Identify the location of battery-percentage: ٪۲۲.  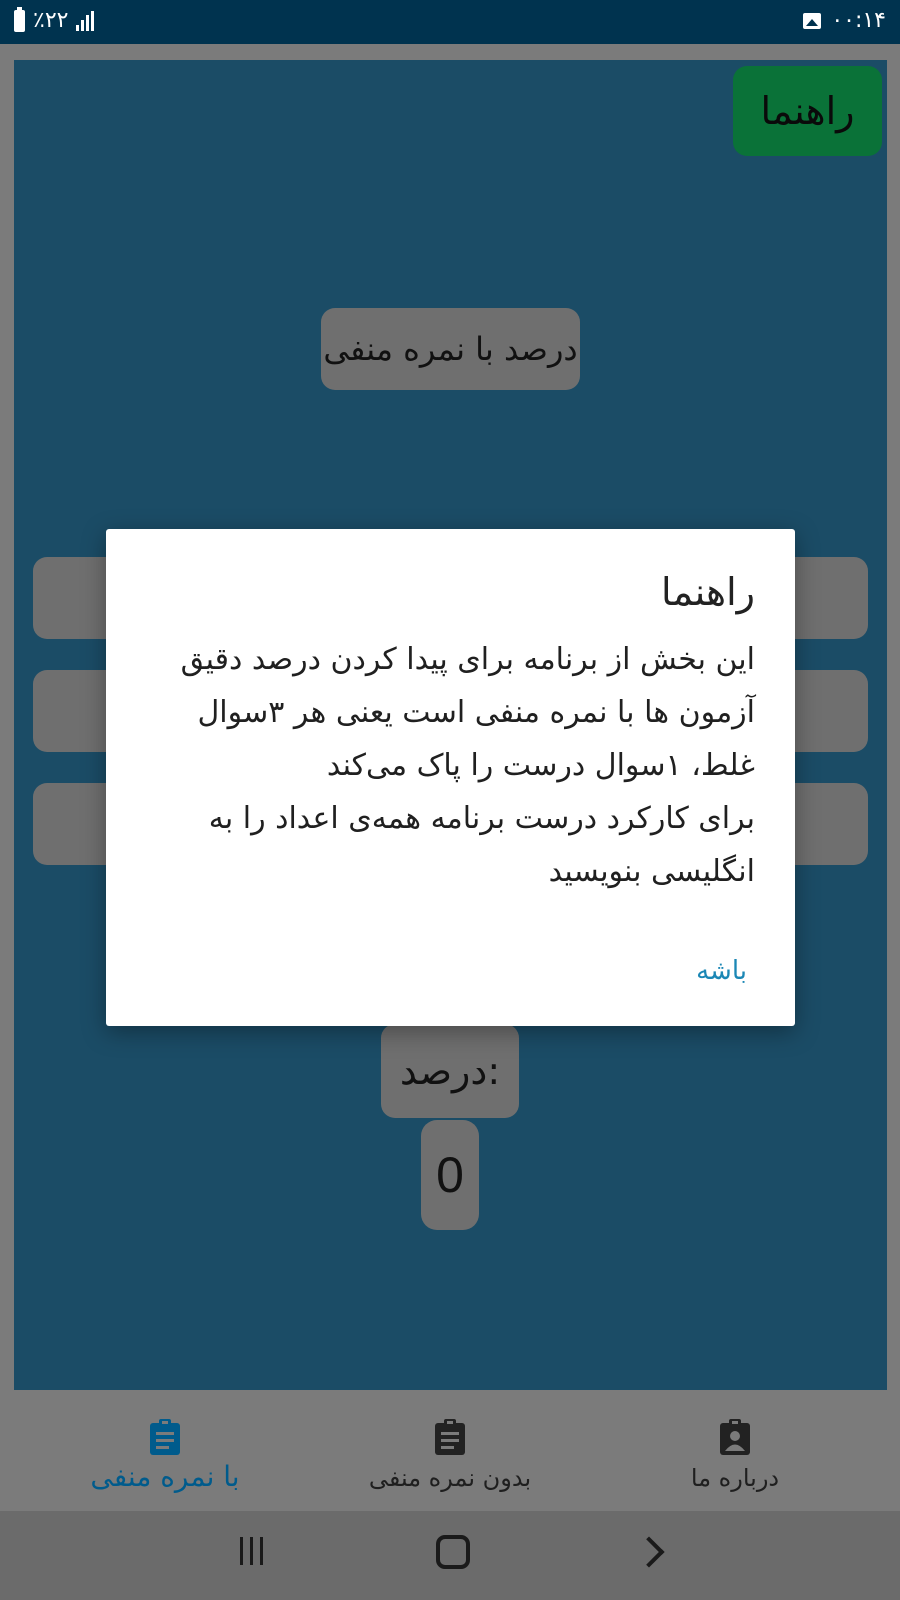
(51, 20).